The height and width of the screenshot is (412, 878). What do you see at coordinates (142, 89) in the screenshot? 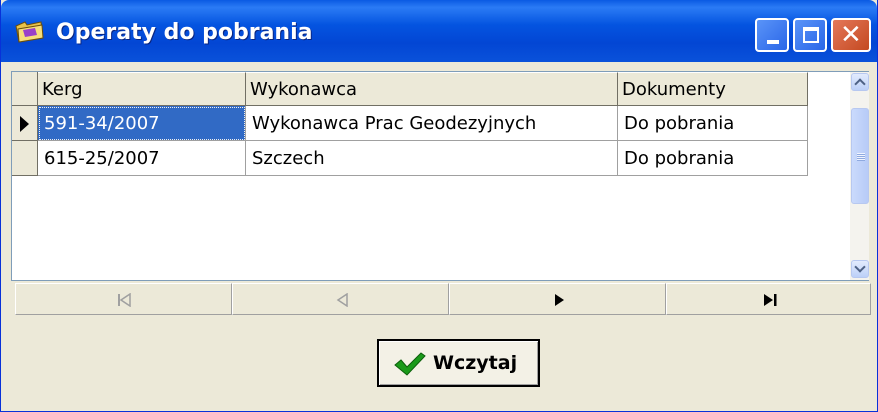
I see `column-header-kerg: Kerg` at bounding box center [142, 89].